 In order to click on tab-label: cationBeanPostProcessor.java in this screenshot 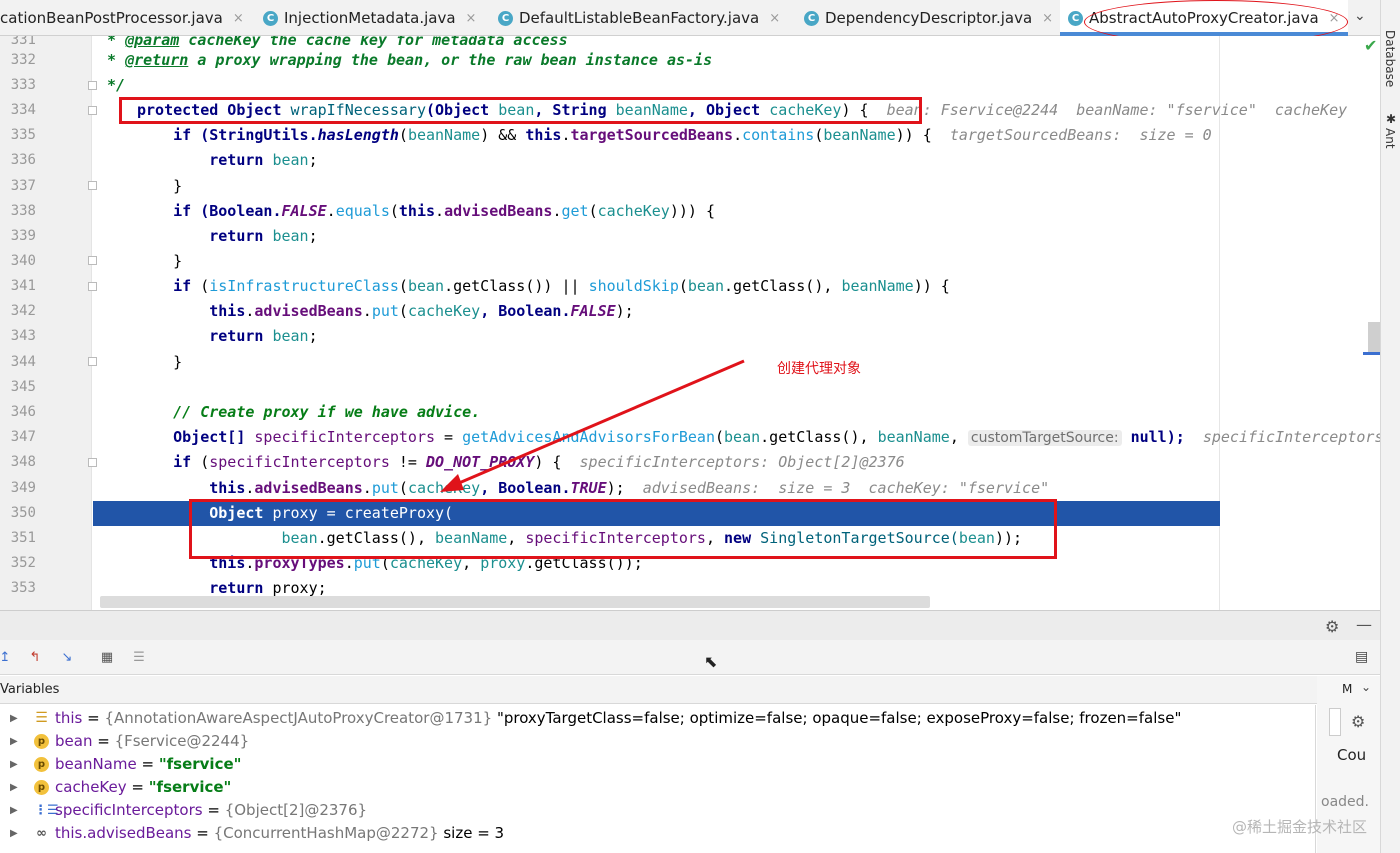, I will do `click(111, 18)`.